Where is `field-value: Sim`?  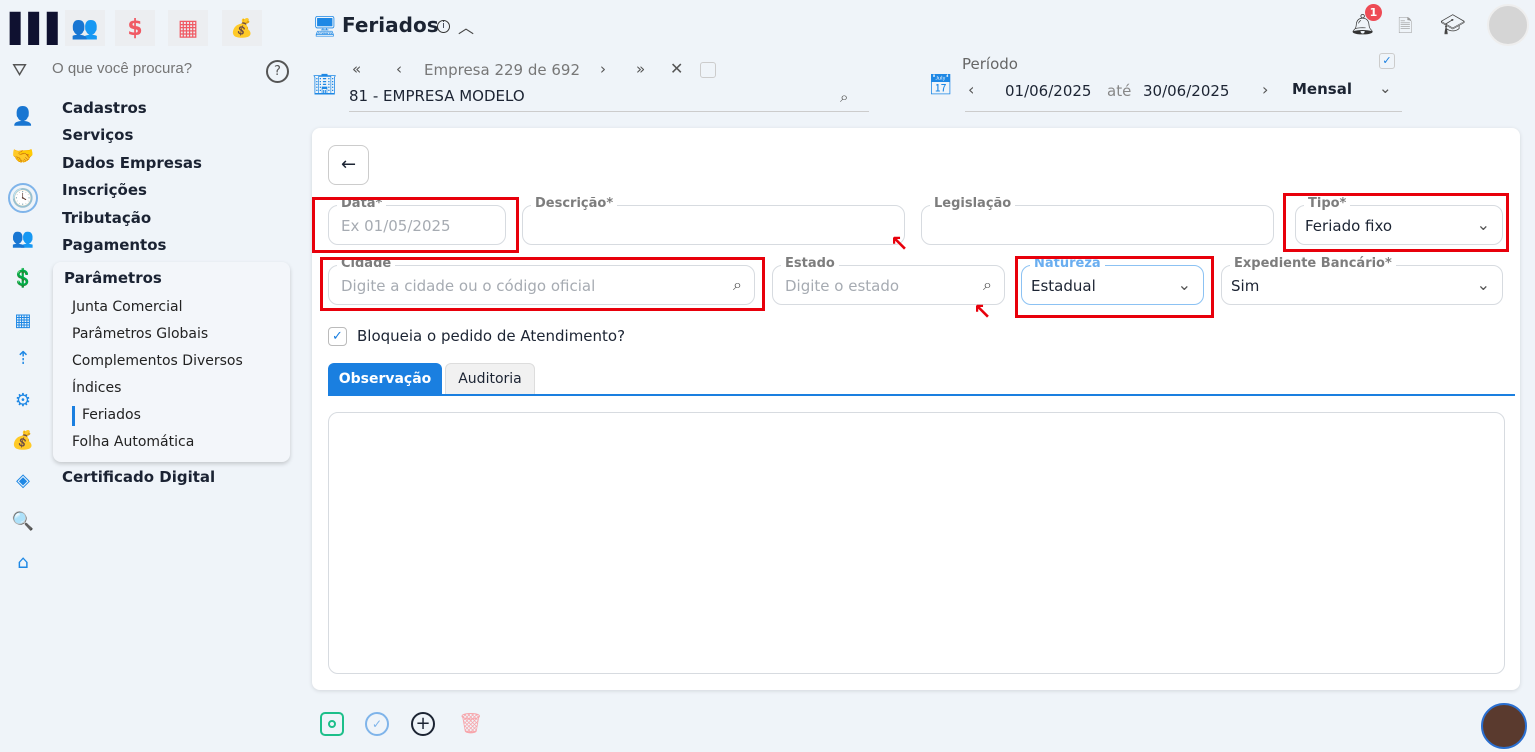 field-value: Sim is located at coordinates (1245, 286).